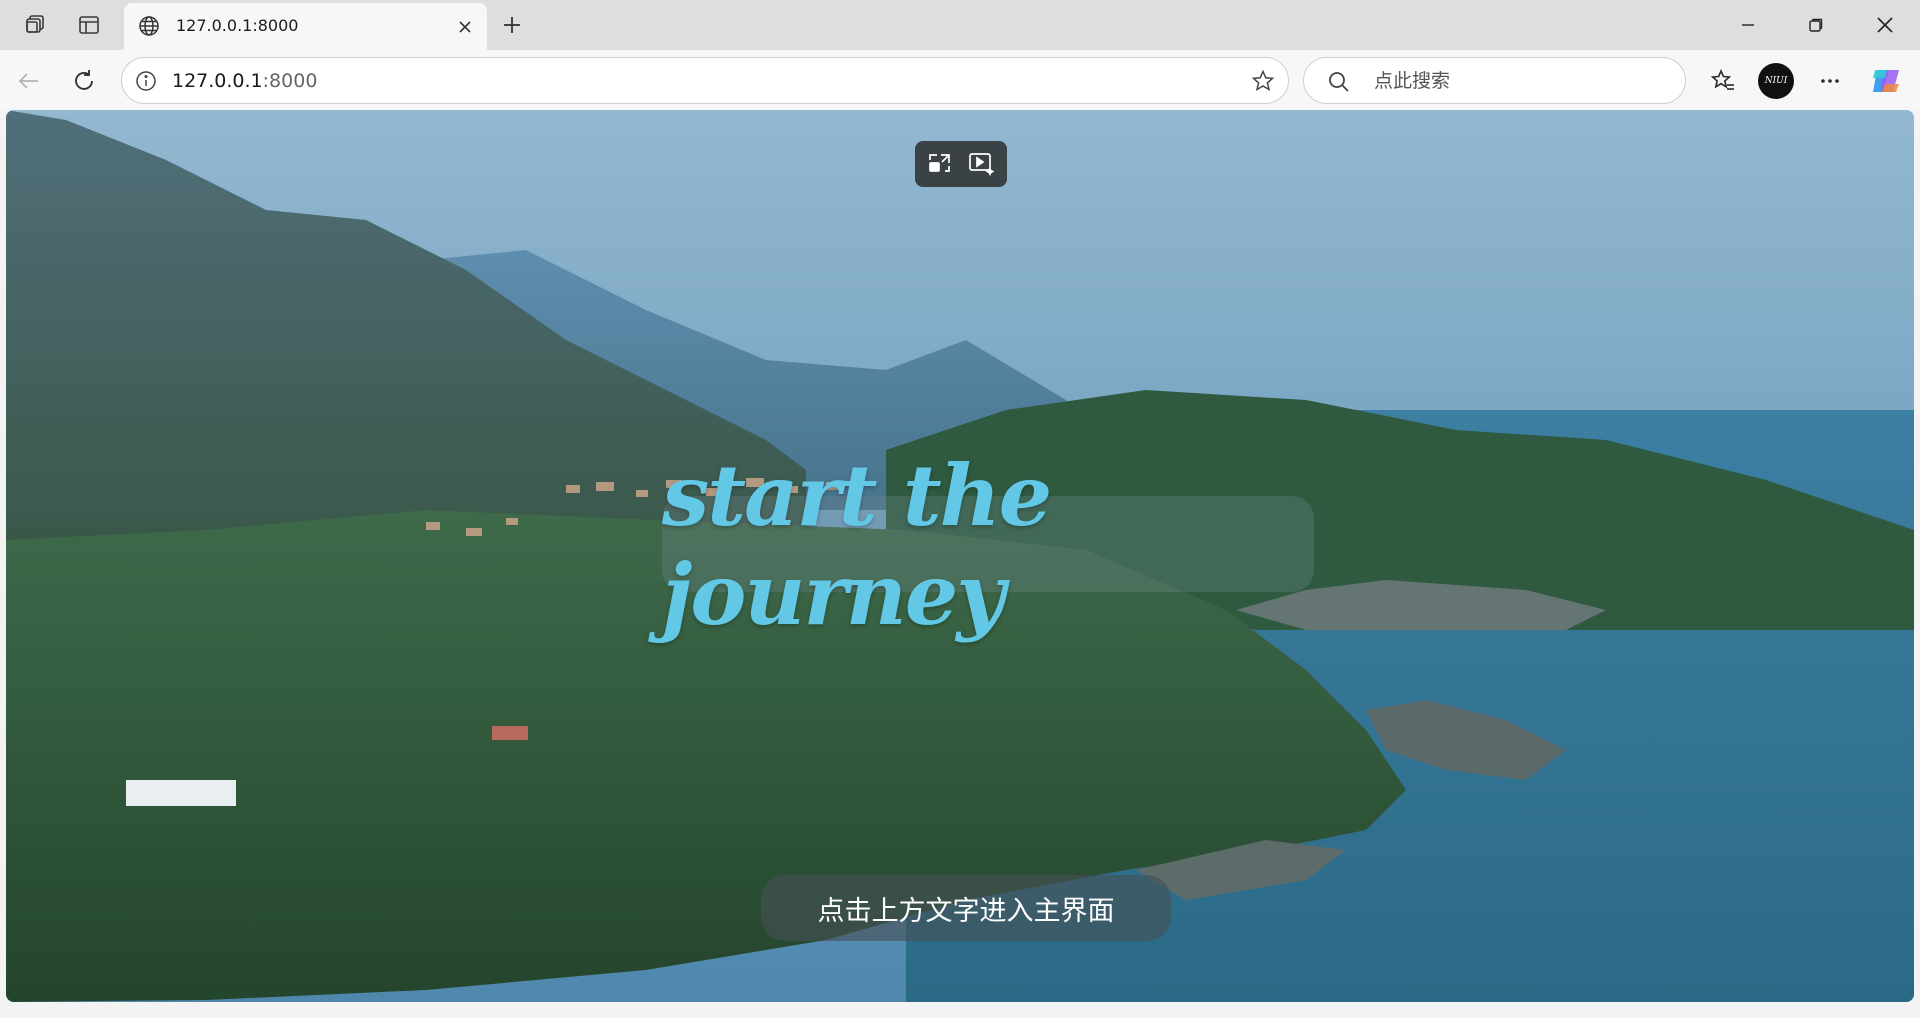 Image resolution: width=1920 pixels, height=1018 pixels. I want to click on window-bottom-edge, so click(960, 1010).